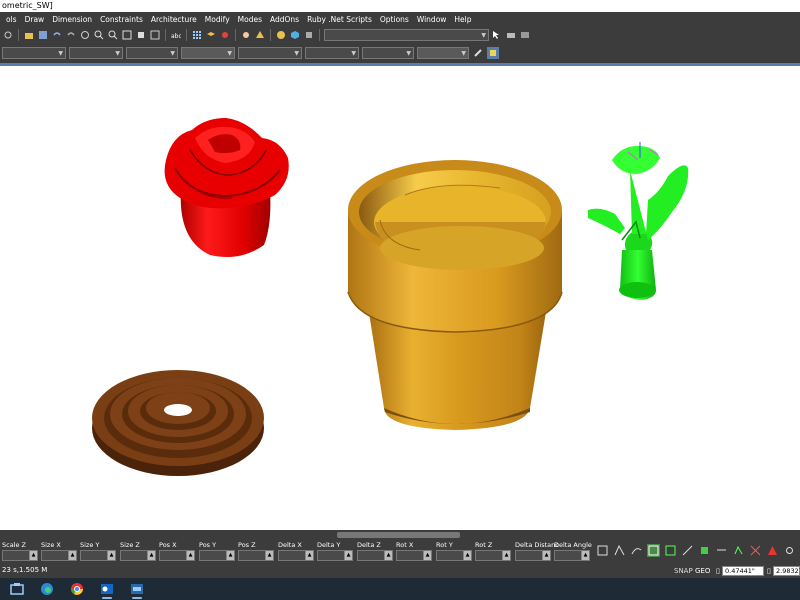 The image size is (800, 600). I want to click on layer-dropdown: ▼, so click(34, 53).